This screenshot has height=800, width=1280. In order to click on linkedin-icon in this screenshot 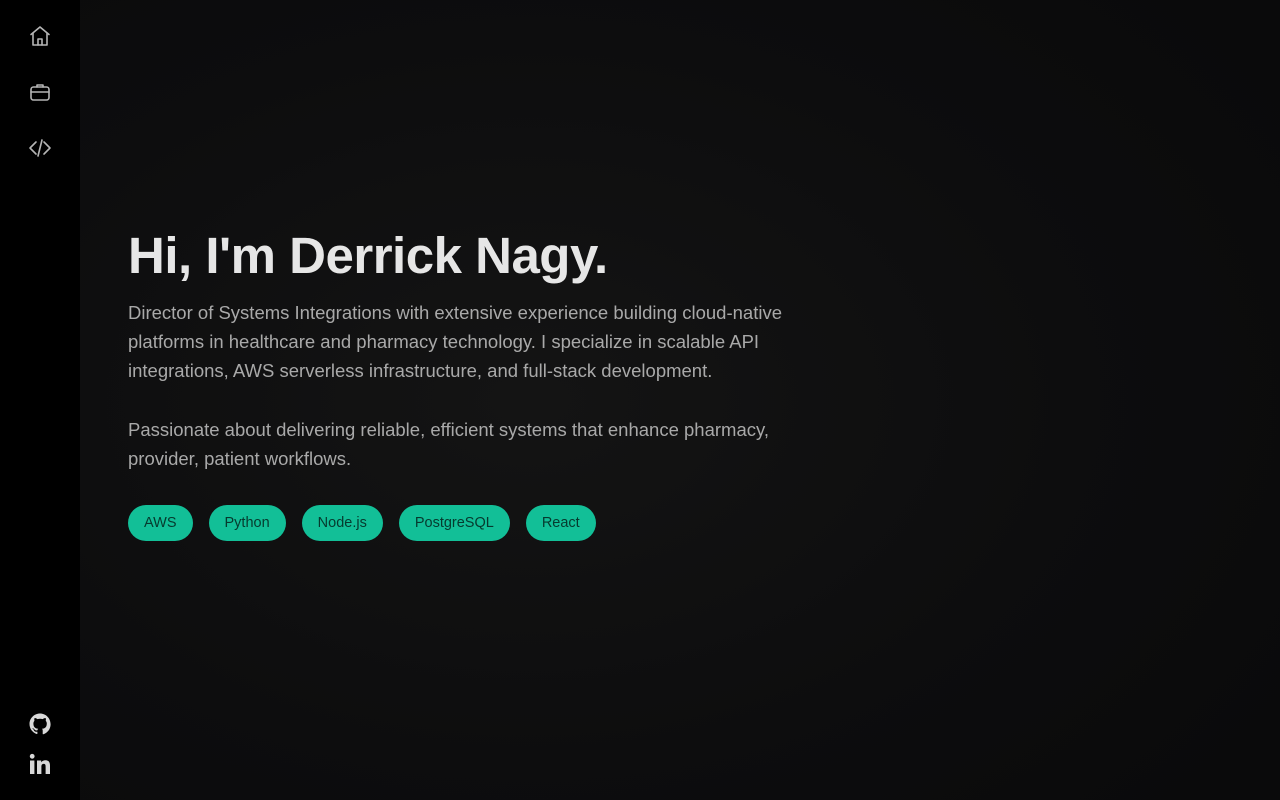, I will do `click(39, 763)`.